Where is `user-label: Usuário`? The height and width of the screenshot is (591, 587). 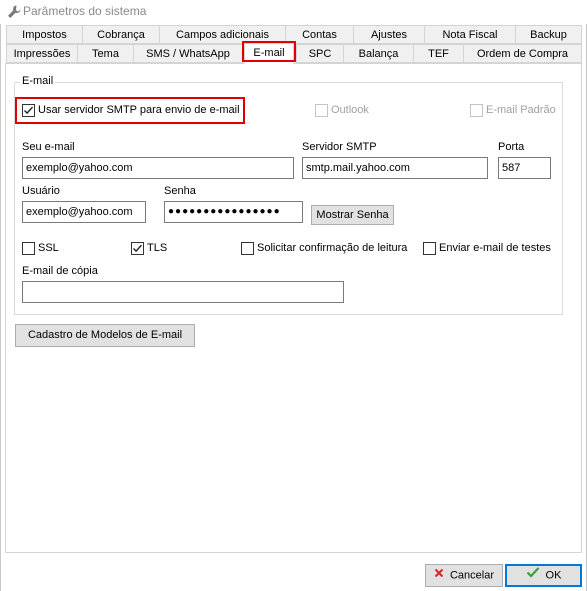 user-label: Usuário is located at coordinates (41, 191).